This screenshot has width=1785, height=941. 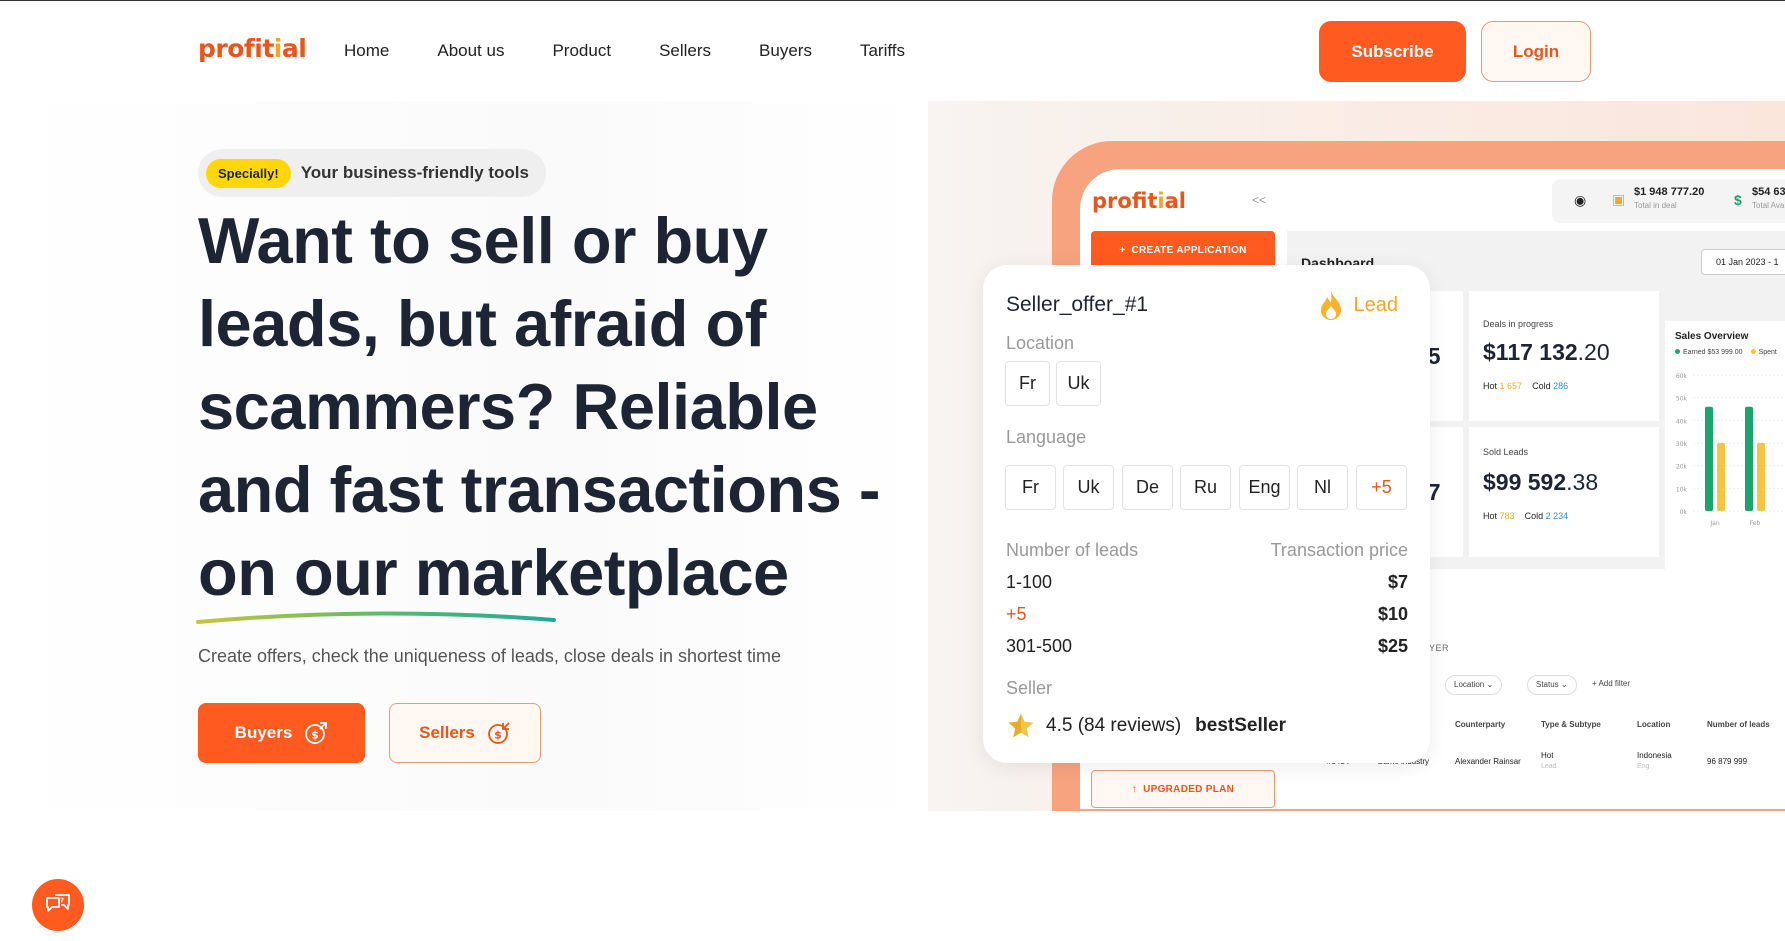 I want to click on sellers-label: Sellers, so click(x=447, y=732).